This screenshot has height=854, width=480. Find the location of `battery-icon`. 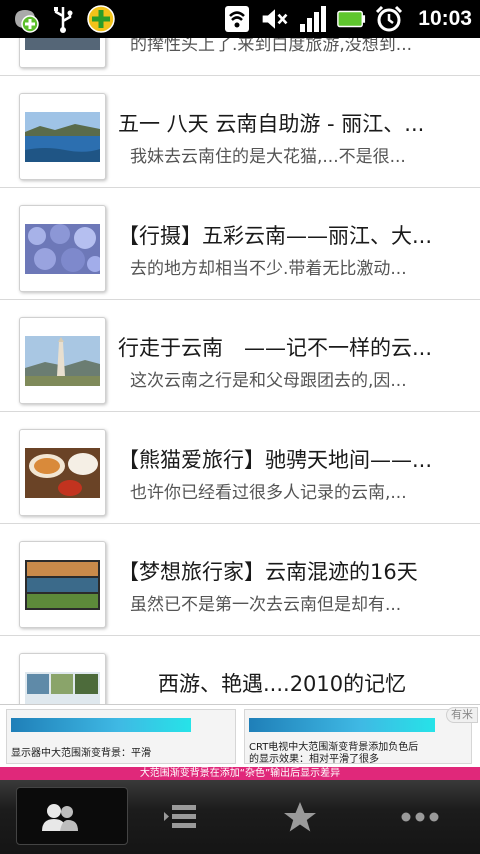

battery-icon is located at coordinates (351, 19).